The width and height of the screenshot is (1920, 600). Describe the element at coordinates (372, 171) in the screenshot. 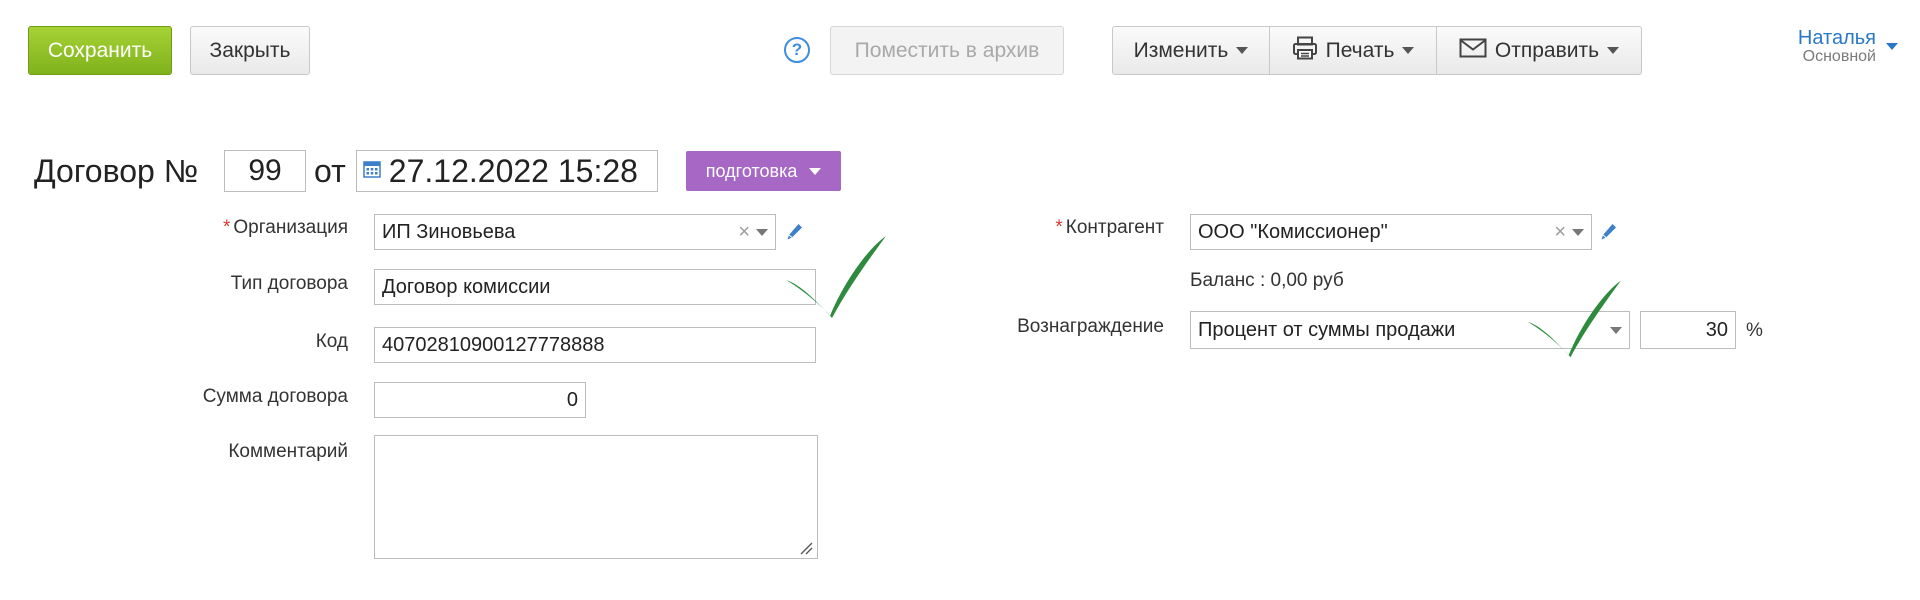

I see `calendar-icon` at that location.